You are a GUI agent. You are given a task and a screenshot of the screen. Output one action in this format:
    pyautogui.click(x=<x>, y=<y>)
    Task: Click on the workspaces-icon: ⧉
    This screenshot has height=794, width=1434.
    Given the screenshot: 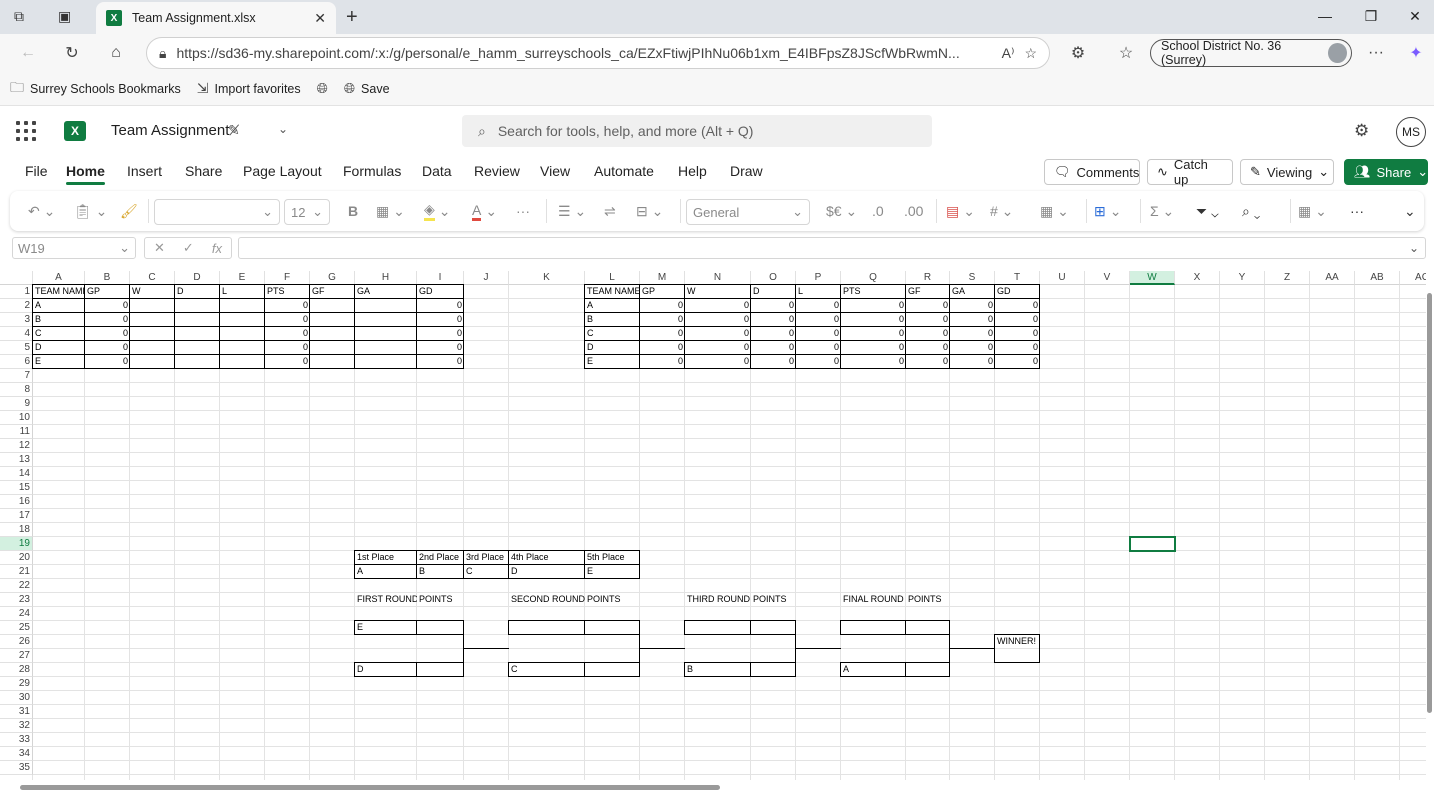 What is the action you would take?
    pyautogui.click(x=19, y=16)
    